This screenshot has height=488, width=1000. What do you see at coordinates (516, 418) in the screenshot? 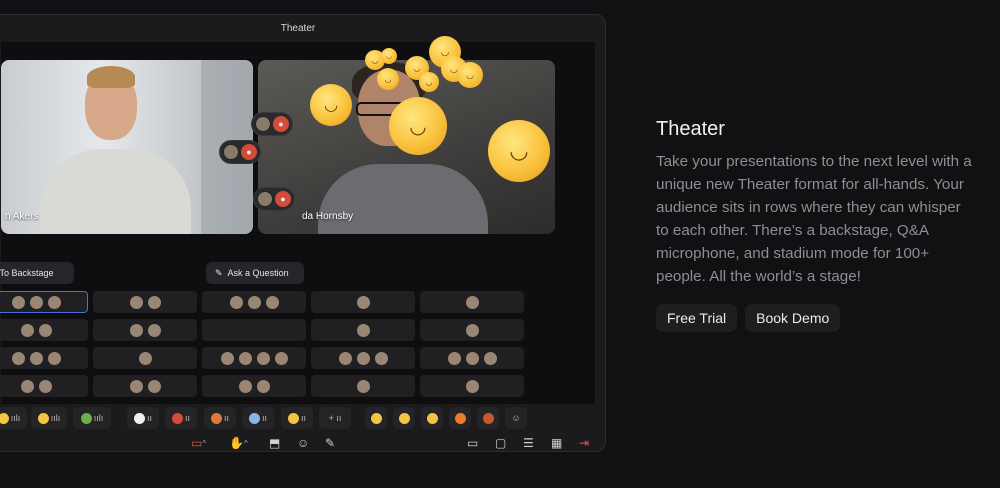
I see `add-reaction-icon: ☺` at bounding box center [516, 418].